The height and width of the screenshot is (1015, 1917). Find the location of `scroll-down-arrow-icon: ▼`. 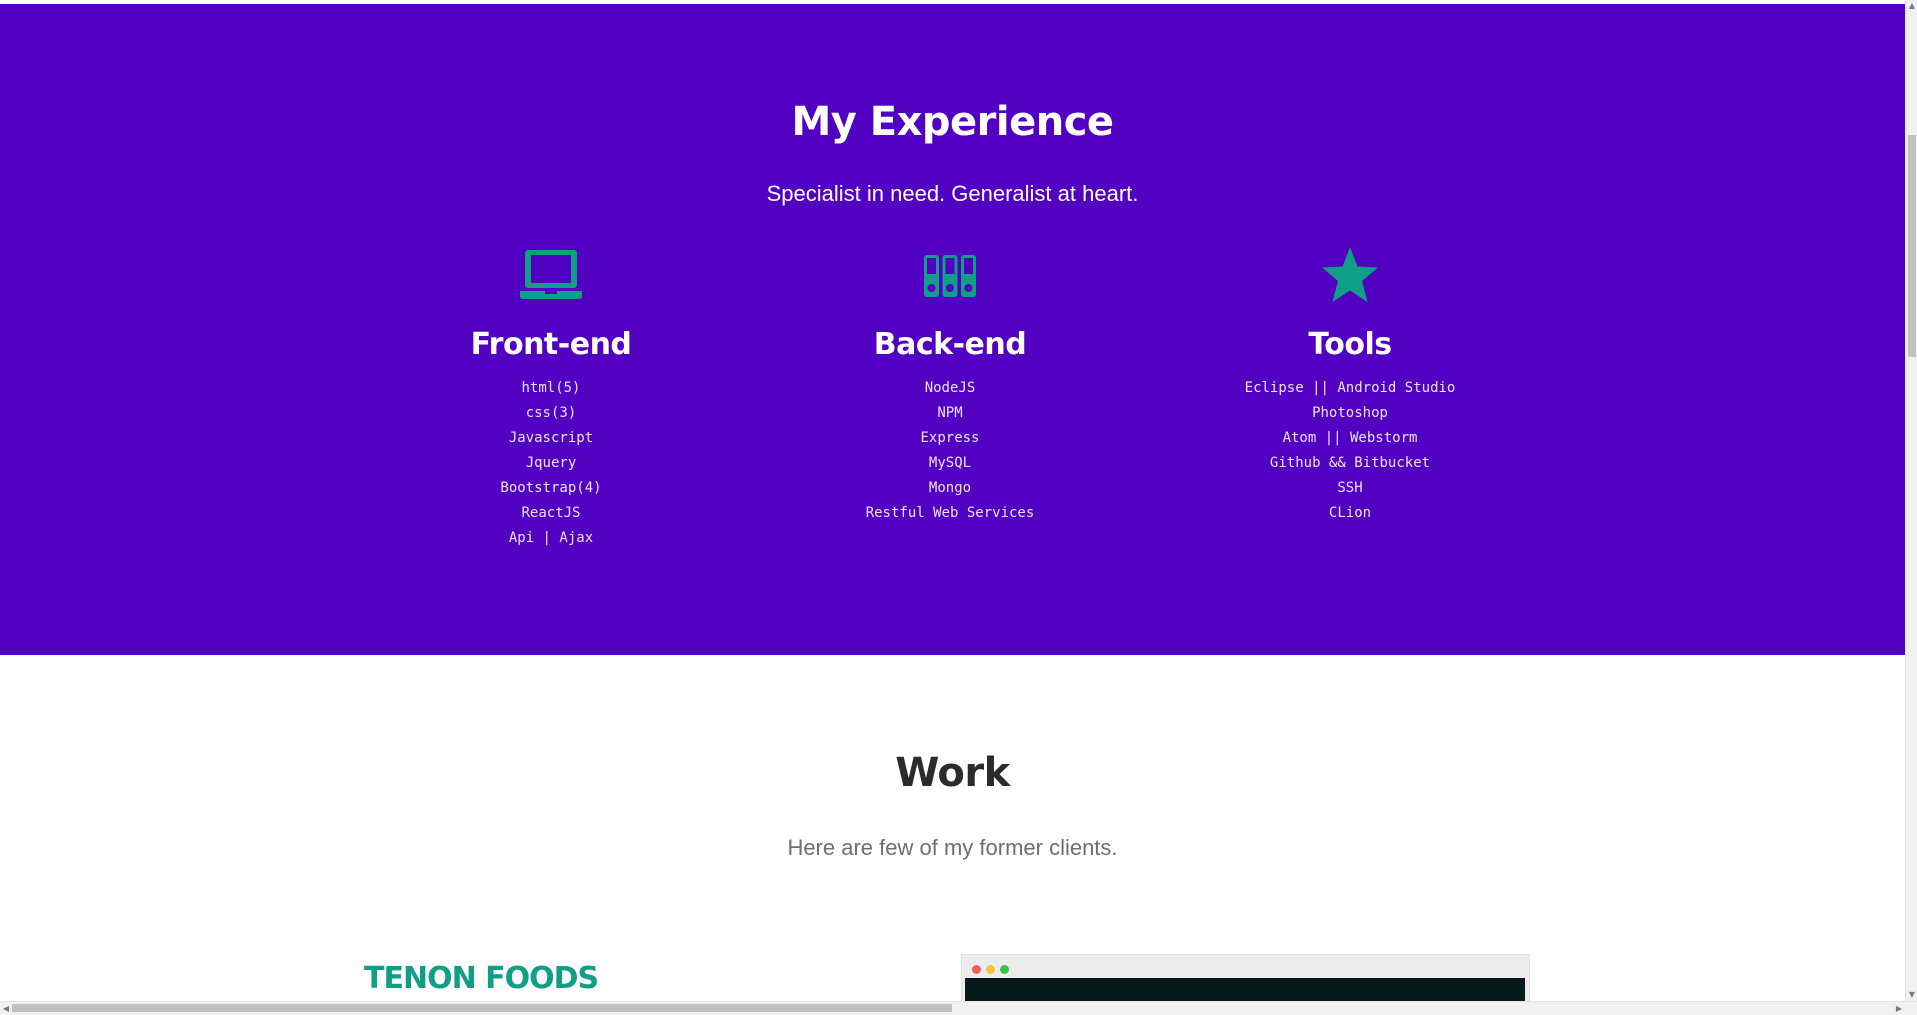

scroll-down-arrow-icon: ▼ is located at coordinates (1911, 995).